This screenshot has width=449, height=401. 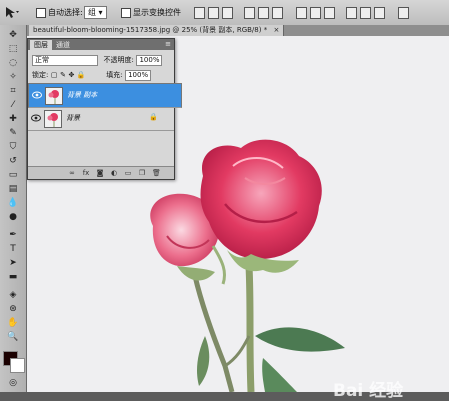 What do you see at coordinates (13, 161) in the screenshot?
I see `history-brush-icon: ↺` at bounding box center [13, 161].